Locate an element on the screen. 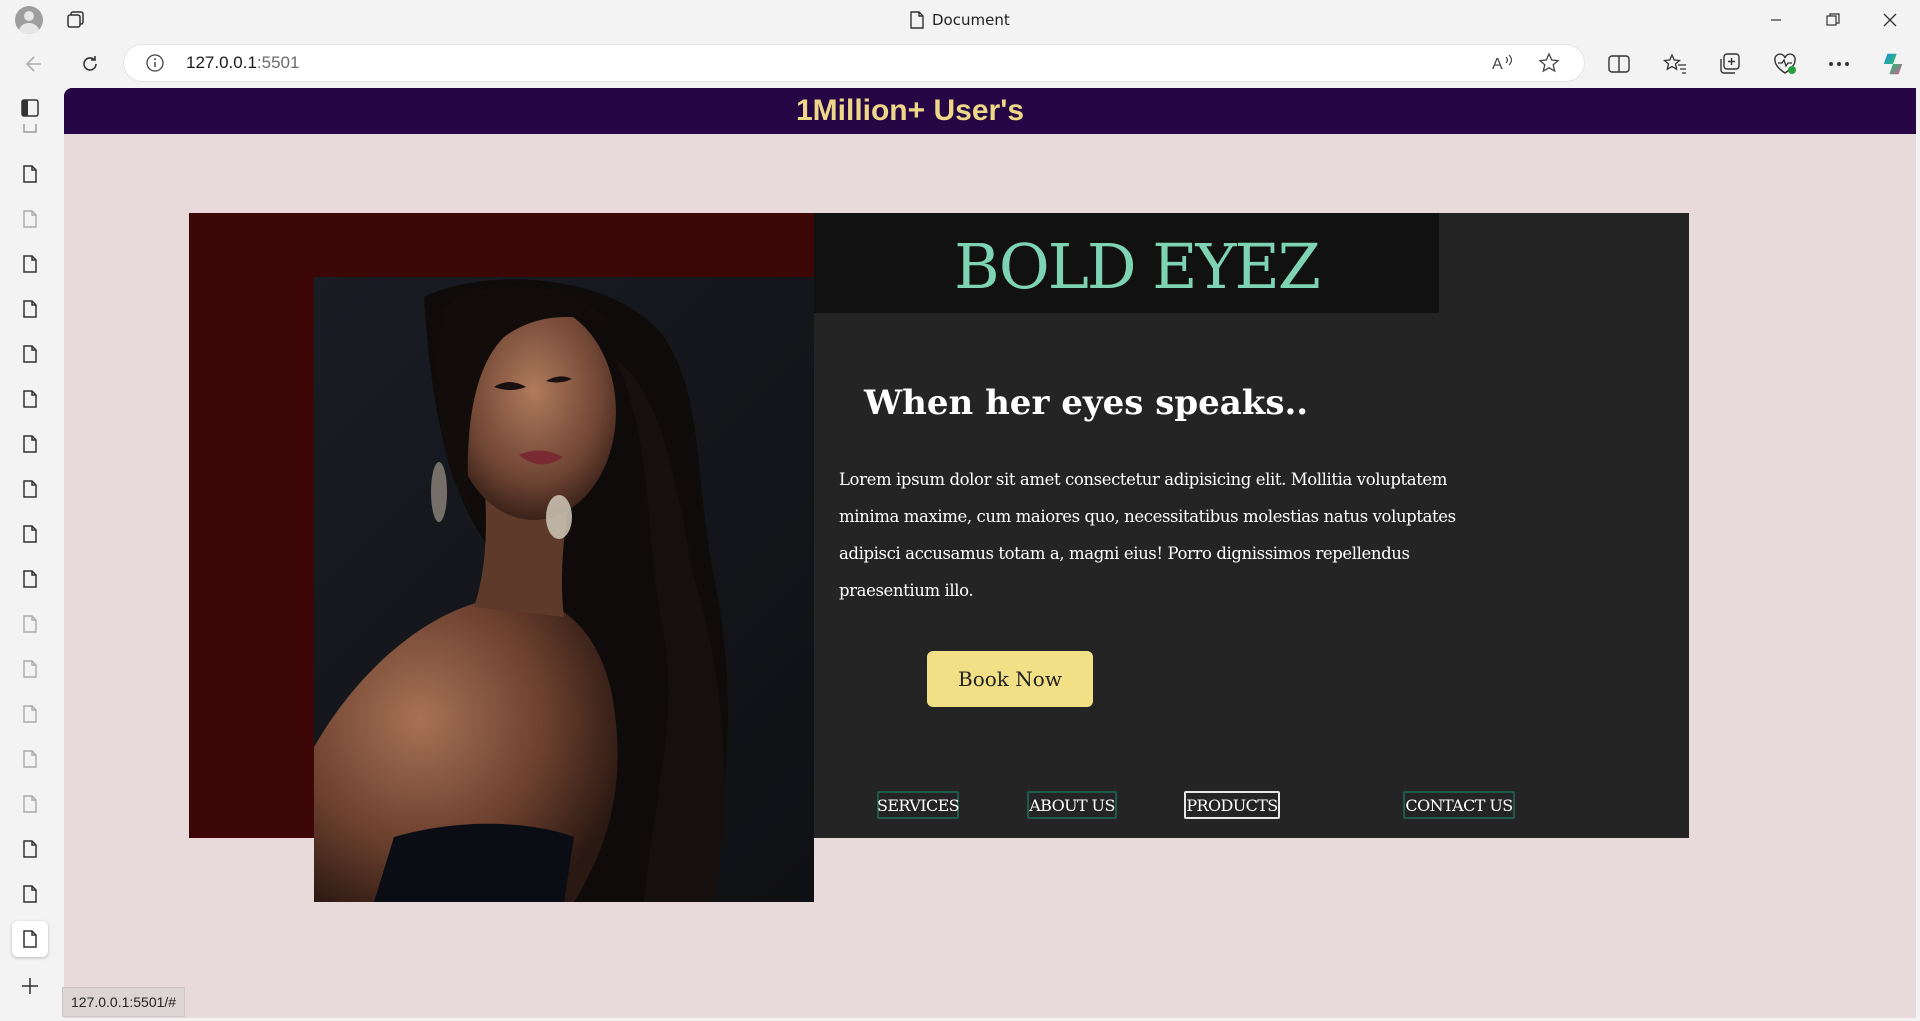  document-icon is located at coordinates (917, 20).